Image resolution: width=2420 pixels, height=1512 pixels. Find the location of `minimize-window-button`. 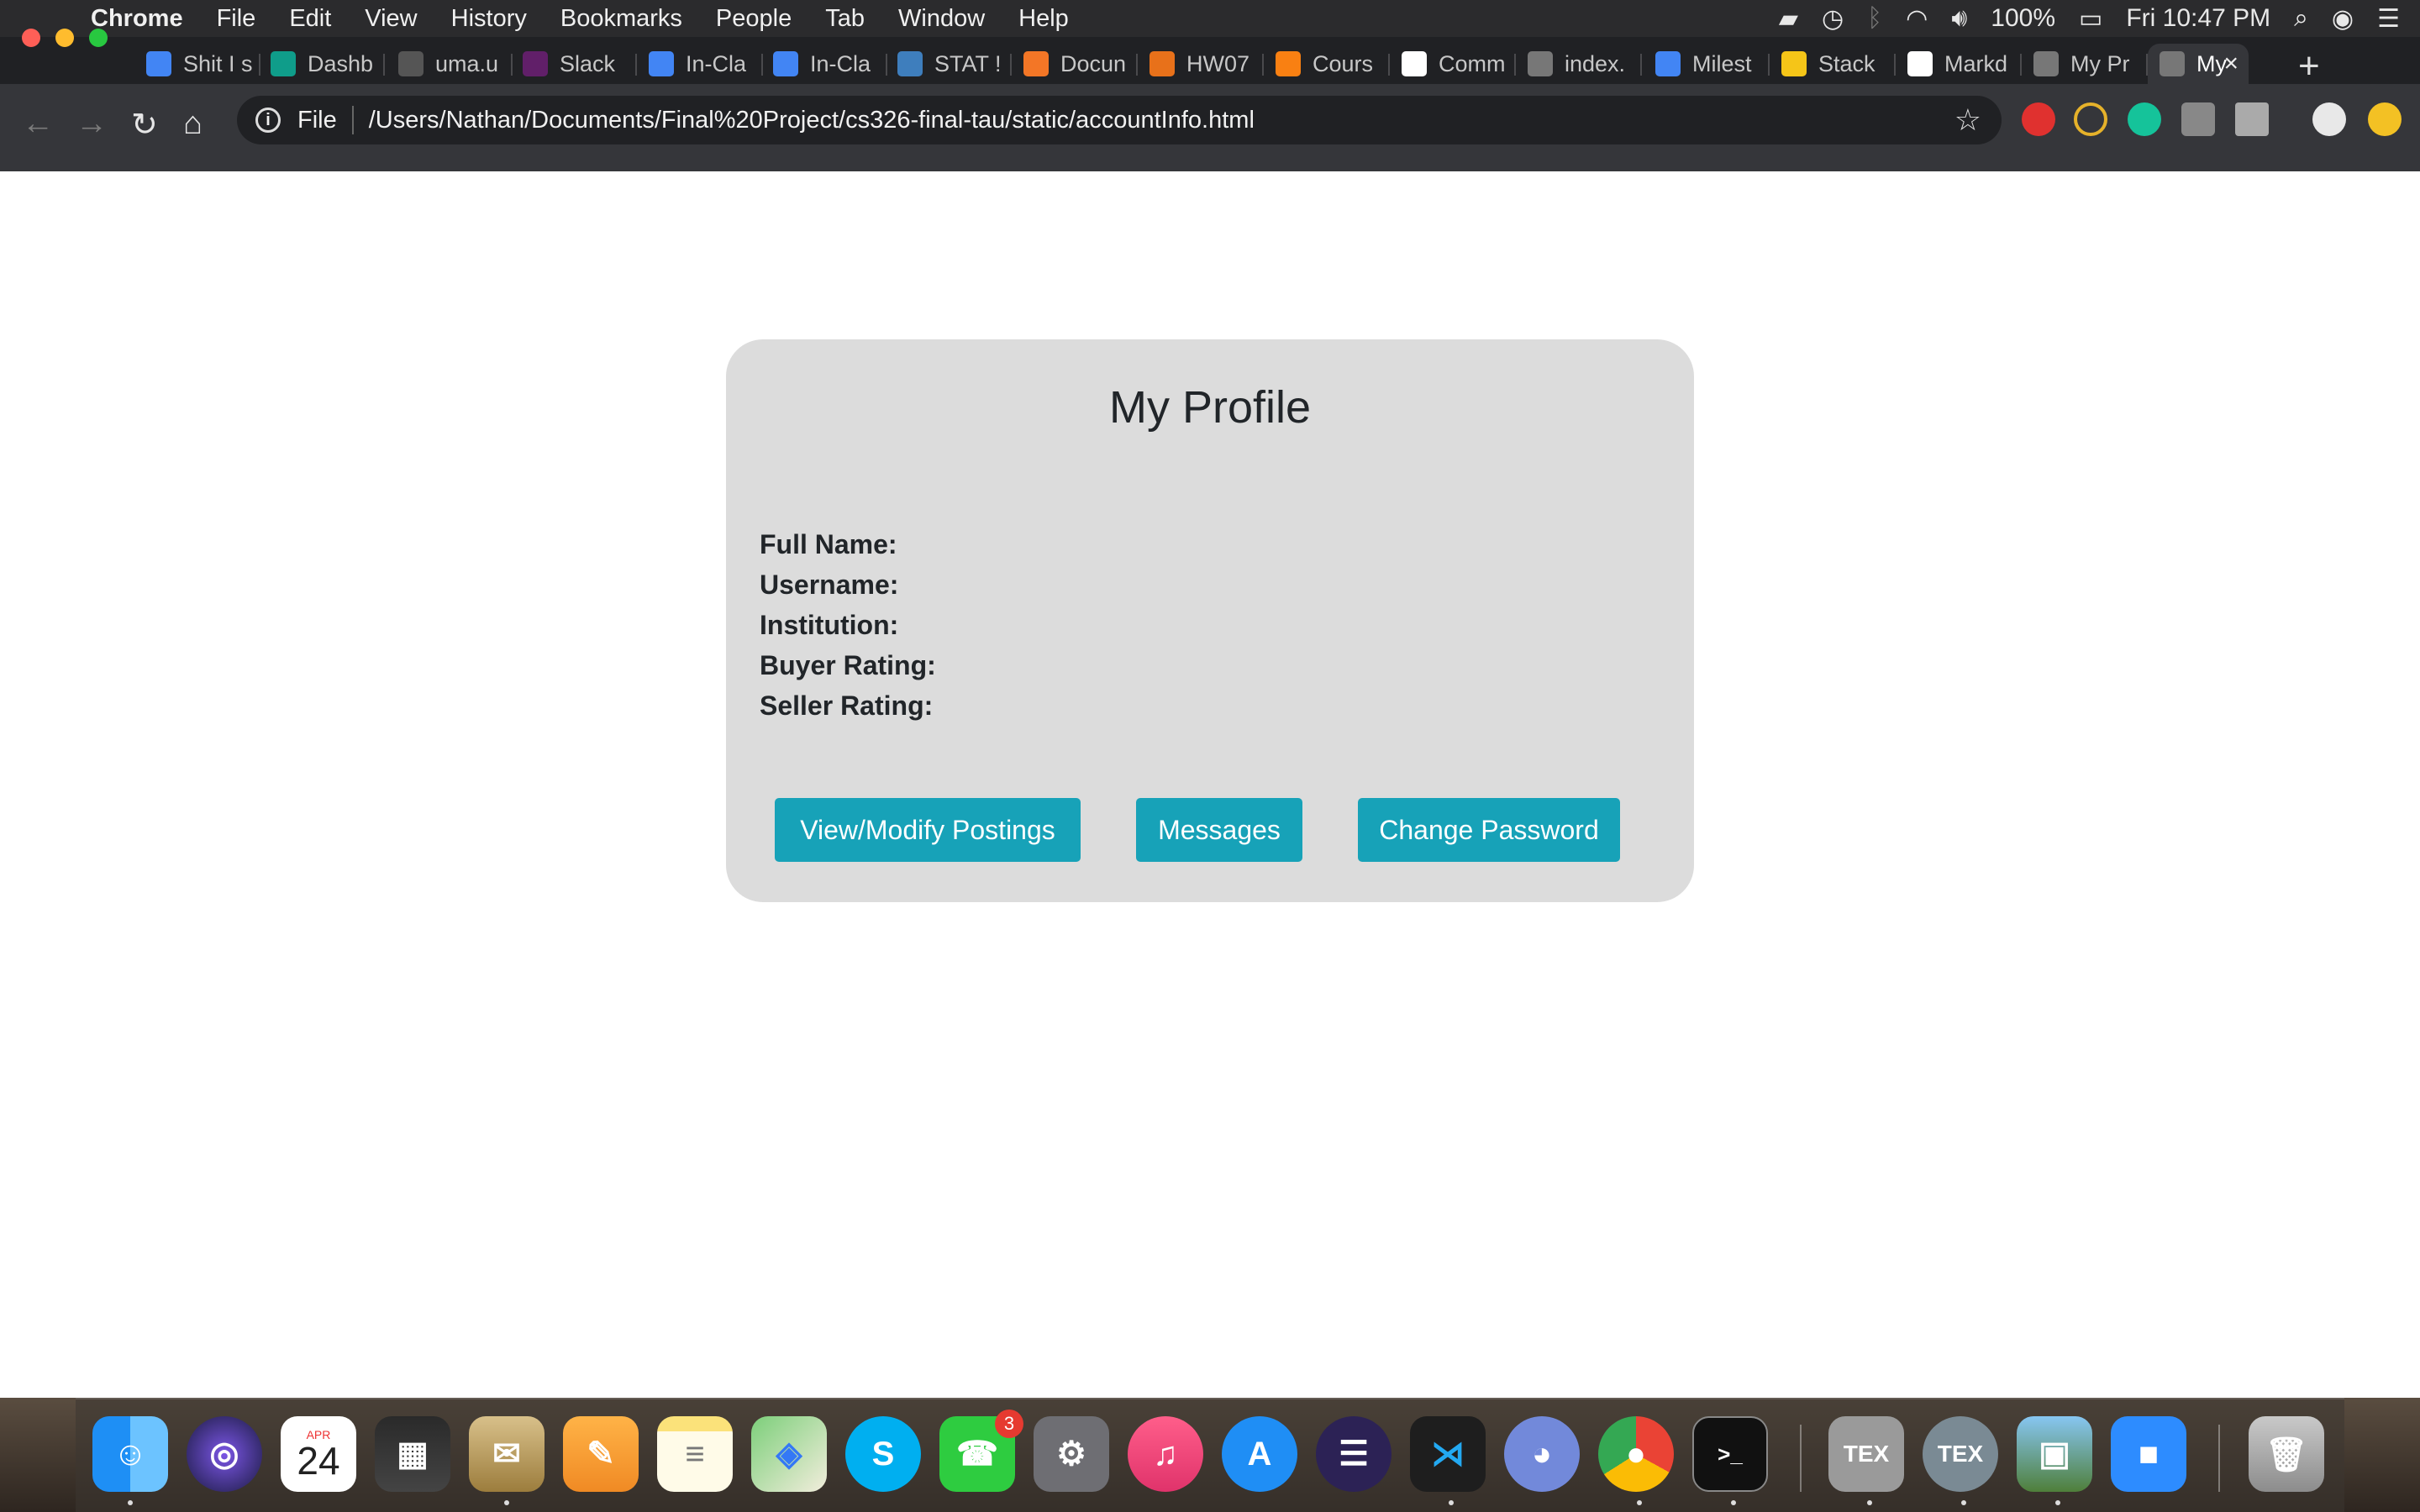

minimize-window-button is located at coordinates (64, 38).